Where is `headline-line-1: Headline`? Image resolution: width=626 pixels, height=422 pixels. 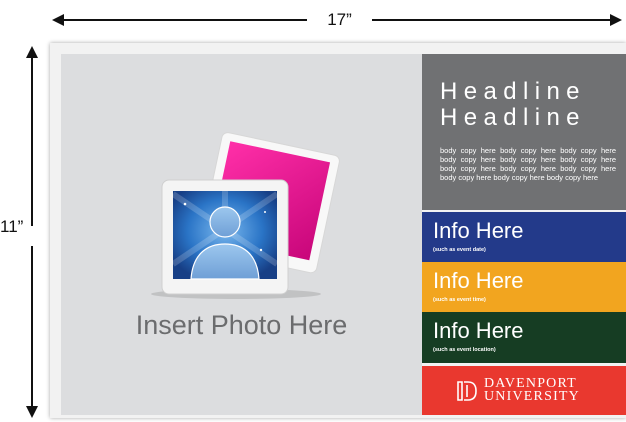
headline-line-1: Headline is located at coordinates (513, 91).